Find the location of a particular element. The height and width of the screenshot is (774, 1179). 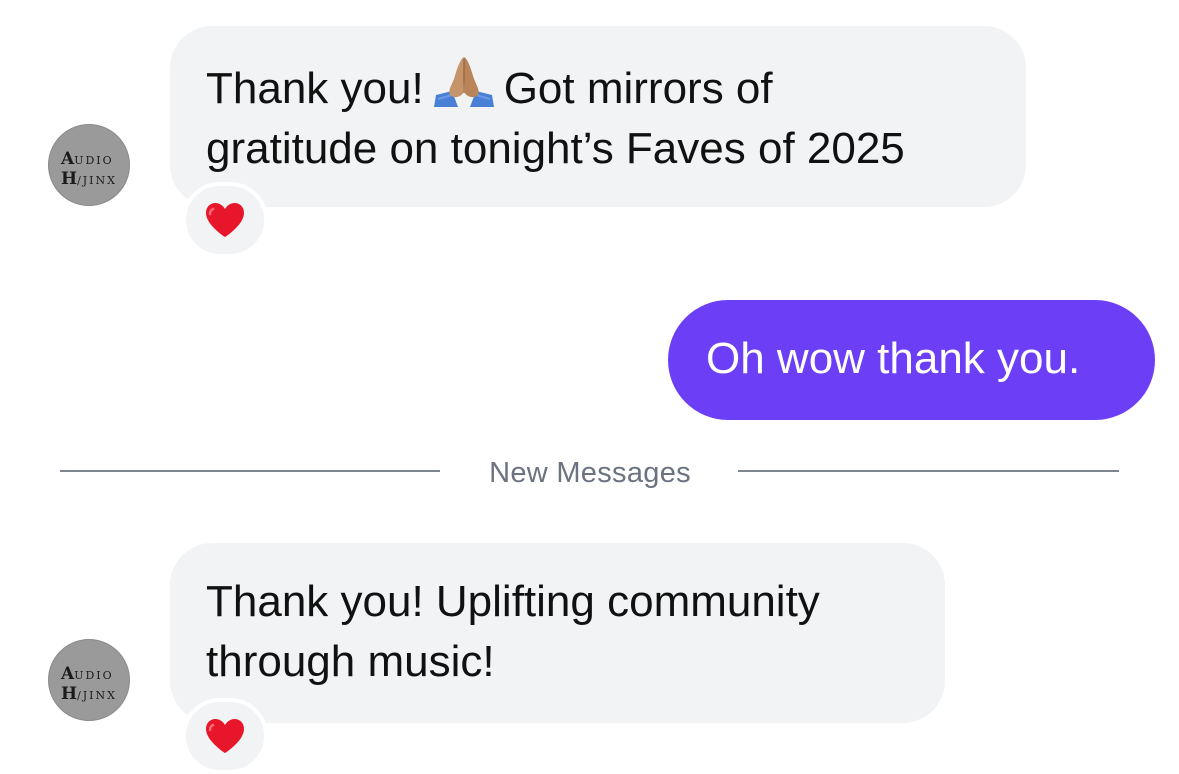

divider-line-right is located at coordinates (928, 471).